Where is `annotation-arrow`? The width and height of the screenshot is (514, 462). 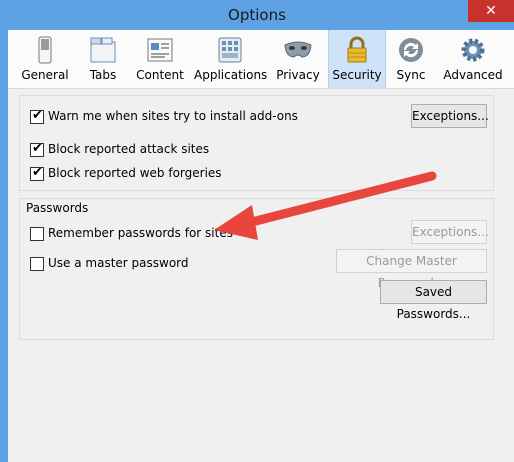 annotation-arrow is located at coordinates (325, 205).